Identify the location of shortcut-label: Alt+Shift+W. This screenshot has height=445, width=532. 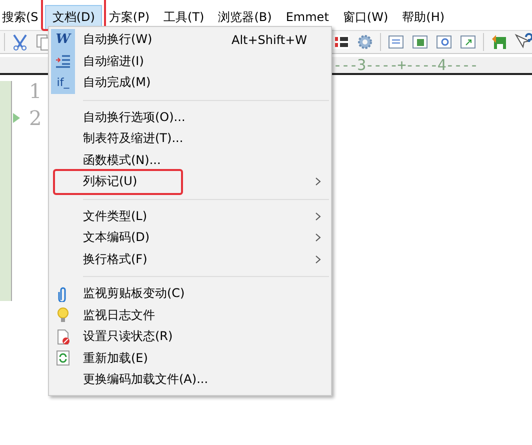
(269, 39).